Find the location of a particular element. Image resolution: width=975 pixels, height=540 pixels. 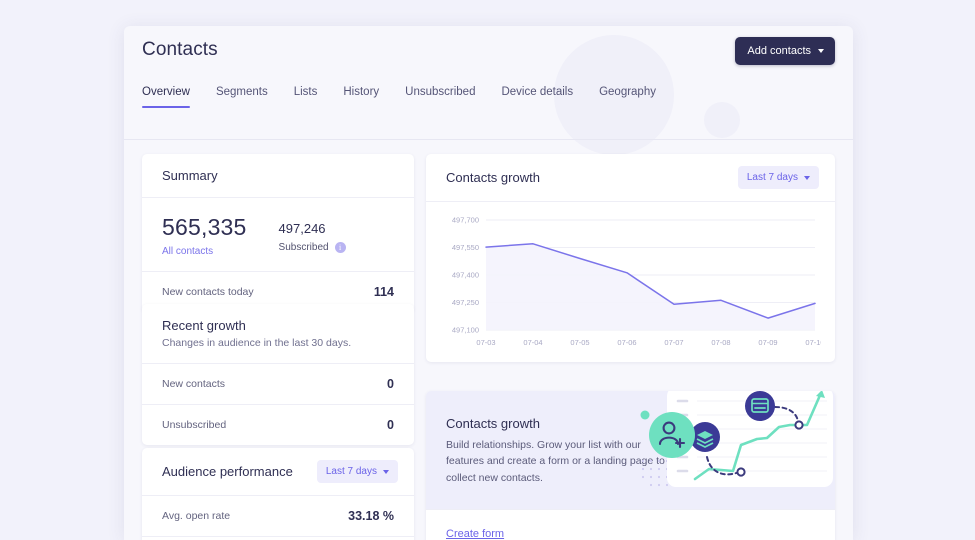

contacts-growth-header: Contacts growth Last 7 days is located at coordinates (630, 177).